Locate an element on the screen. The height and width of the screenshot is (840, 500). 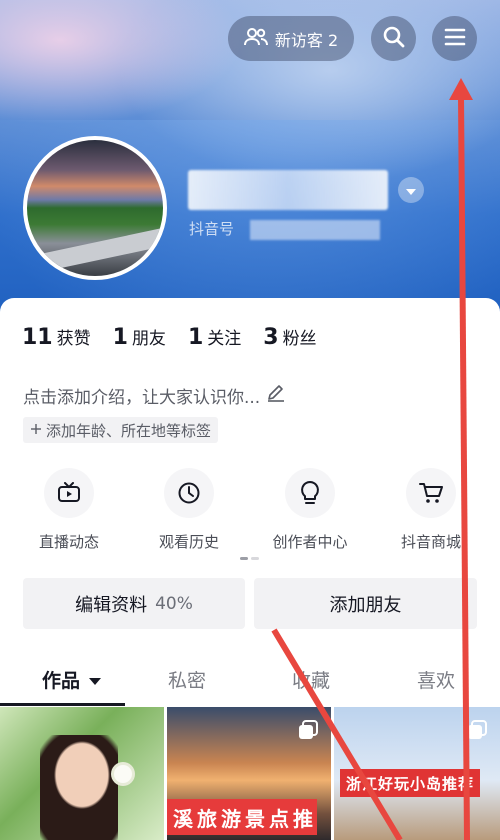
menu-icon is located at coordinates (455, 39).